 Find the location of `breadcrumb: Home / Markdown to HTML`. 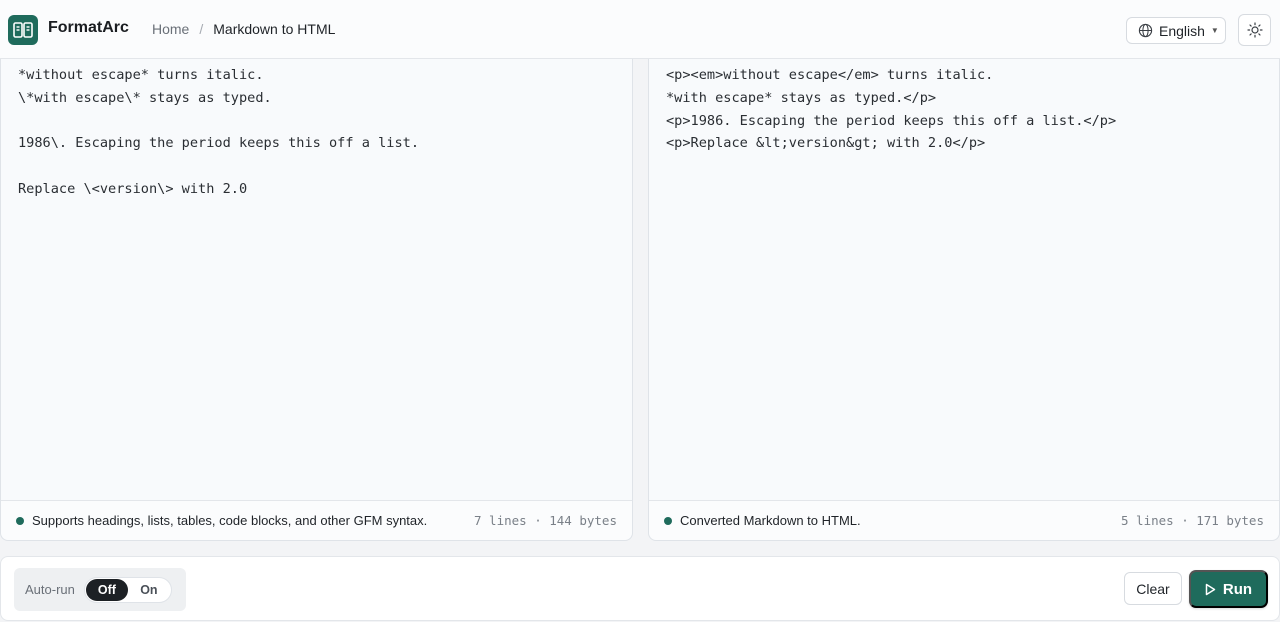

breadcrumb: Home / Markdown to HTML is located at coordinates (243, 29).